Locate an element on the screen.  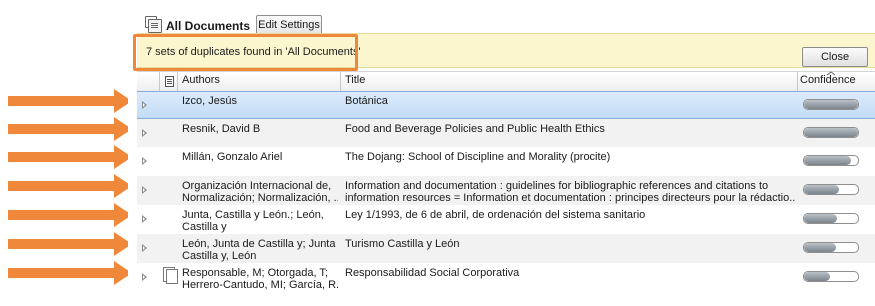
author-text: Junta, Castilla y León.; León, is located at coordinates (253, 215).